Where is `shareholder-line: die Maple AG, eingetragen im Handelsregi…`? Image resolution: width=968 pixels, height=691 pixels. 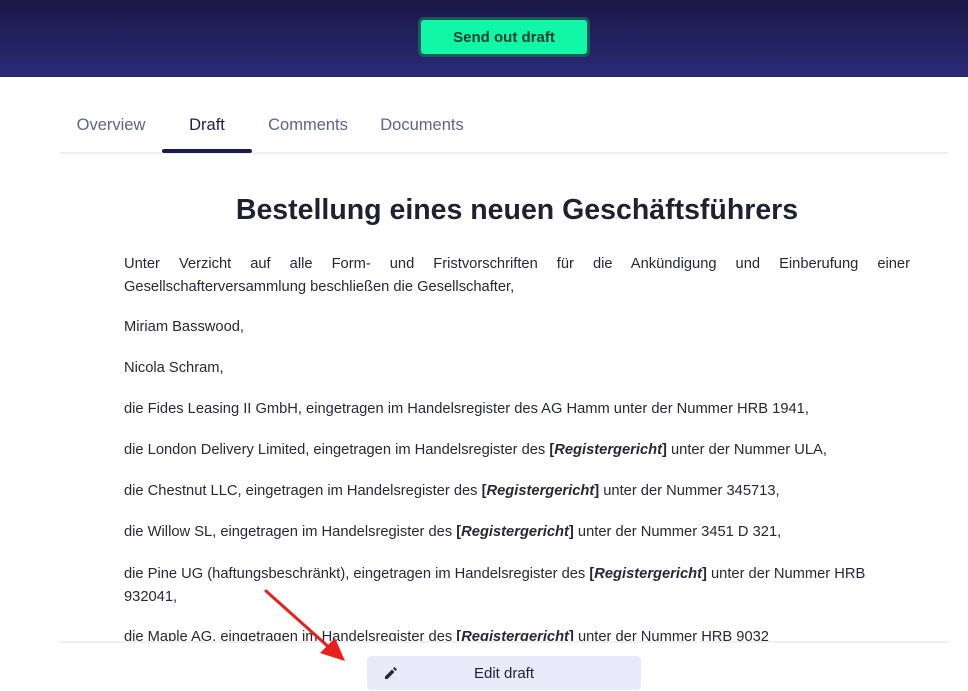
shareholder-line: die Maple AG, eingetragen im Handelsregi… is located at coordinates (517, 634).